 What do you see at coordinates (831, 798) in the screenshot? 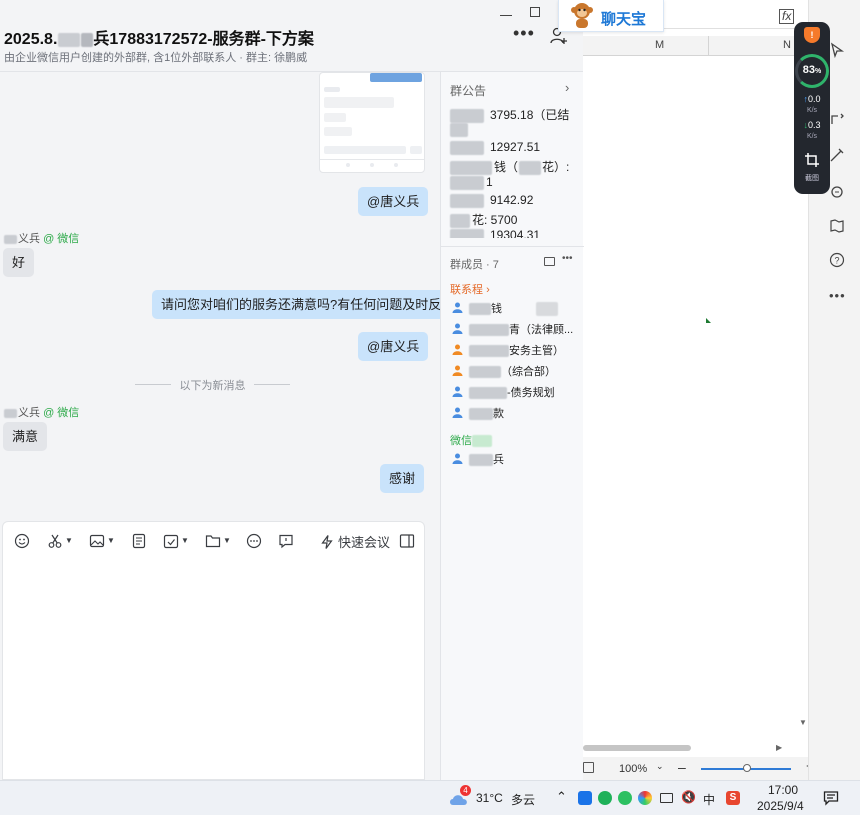
I see `notification-icon` at bounding box center [831, 798].